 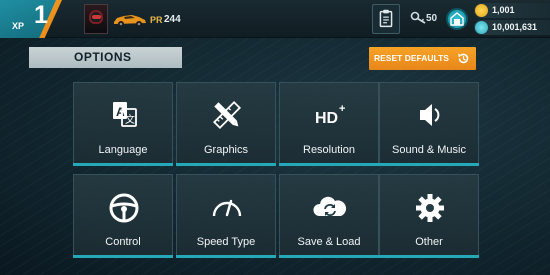 What do you see at coordinates (503, 10) in the screenshot?
I see `coins-value: 1,001` at bounding box center [503, 10].